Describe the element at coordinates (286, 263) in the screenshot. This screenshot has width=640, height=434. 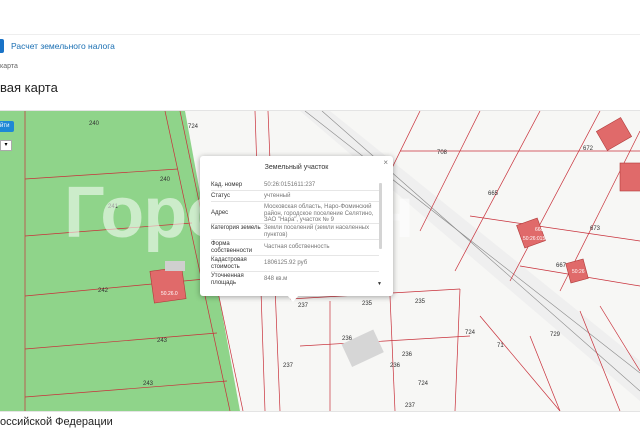
I see `popup-row-value: 1806125.92 руб` at that location.